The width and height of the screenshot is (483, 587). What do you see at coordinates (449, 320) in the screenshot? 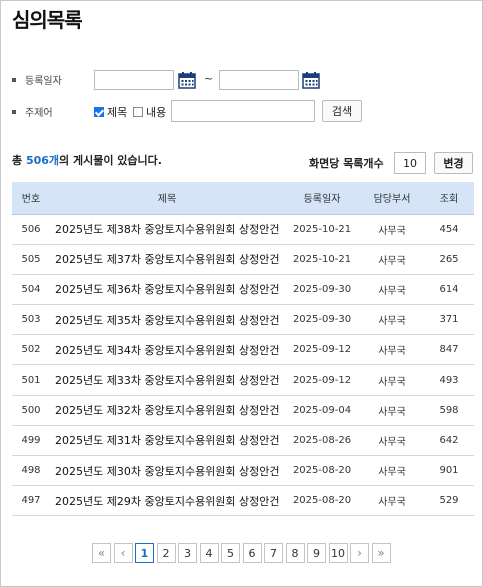
I see `row-views: 371` at bounding box center [449, 320].